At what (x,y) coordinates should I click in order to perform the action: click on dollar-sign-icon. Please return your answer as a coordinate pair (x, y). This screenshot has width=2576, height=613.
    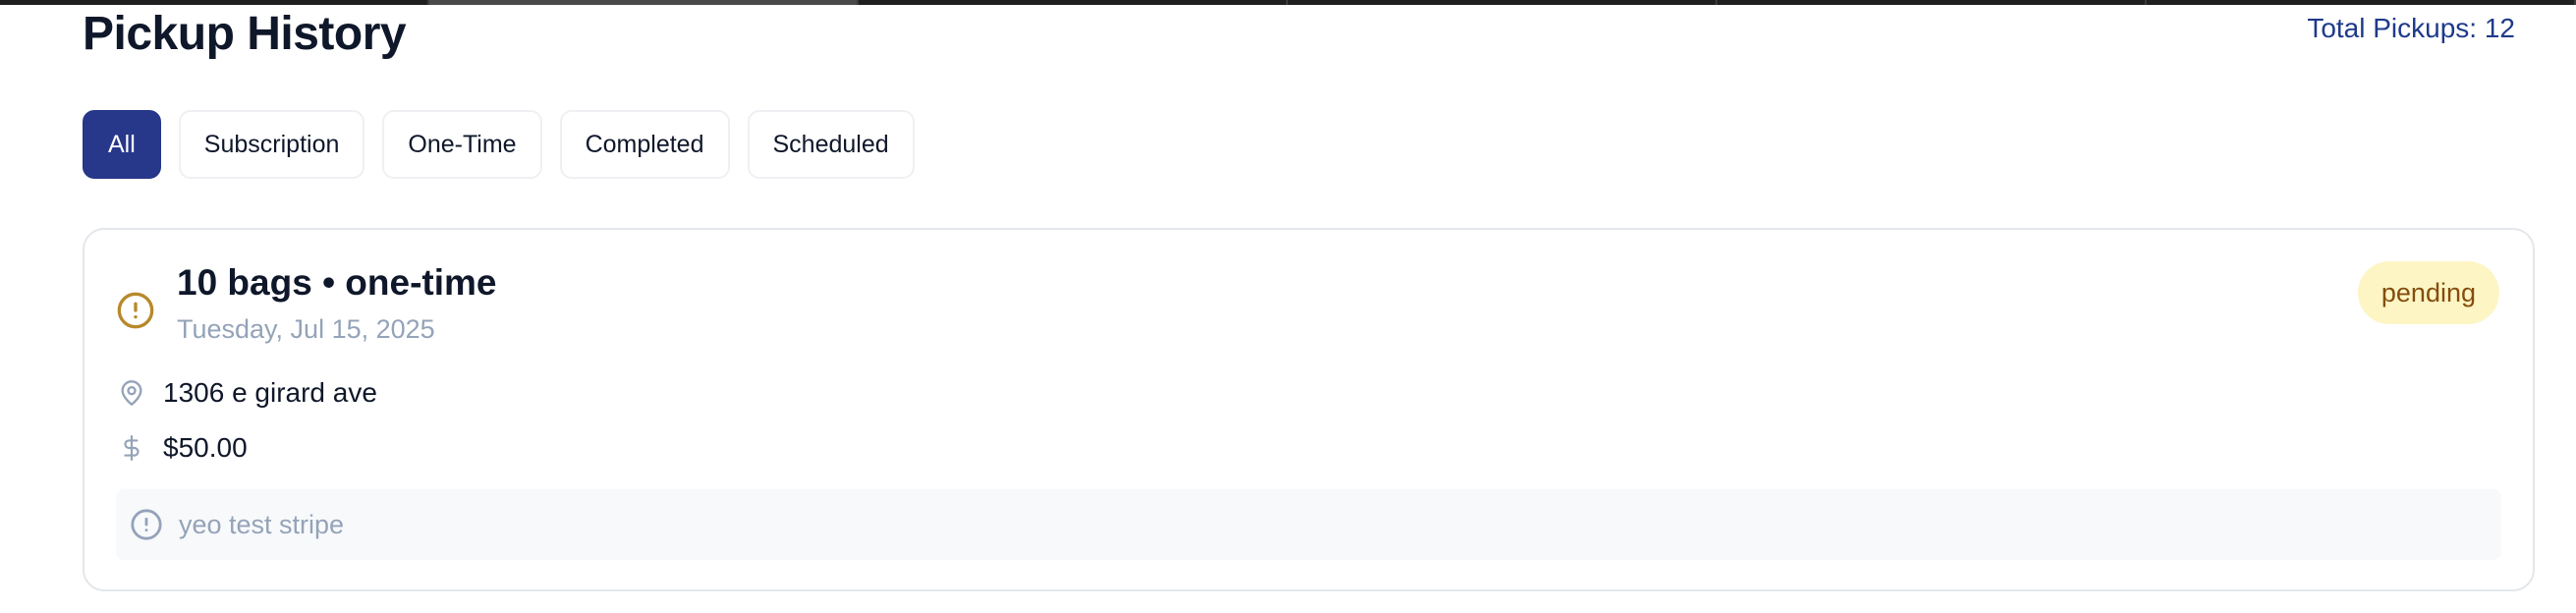
    Looking at the image, I should click on (131, 448).